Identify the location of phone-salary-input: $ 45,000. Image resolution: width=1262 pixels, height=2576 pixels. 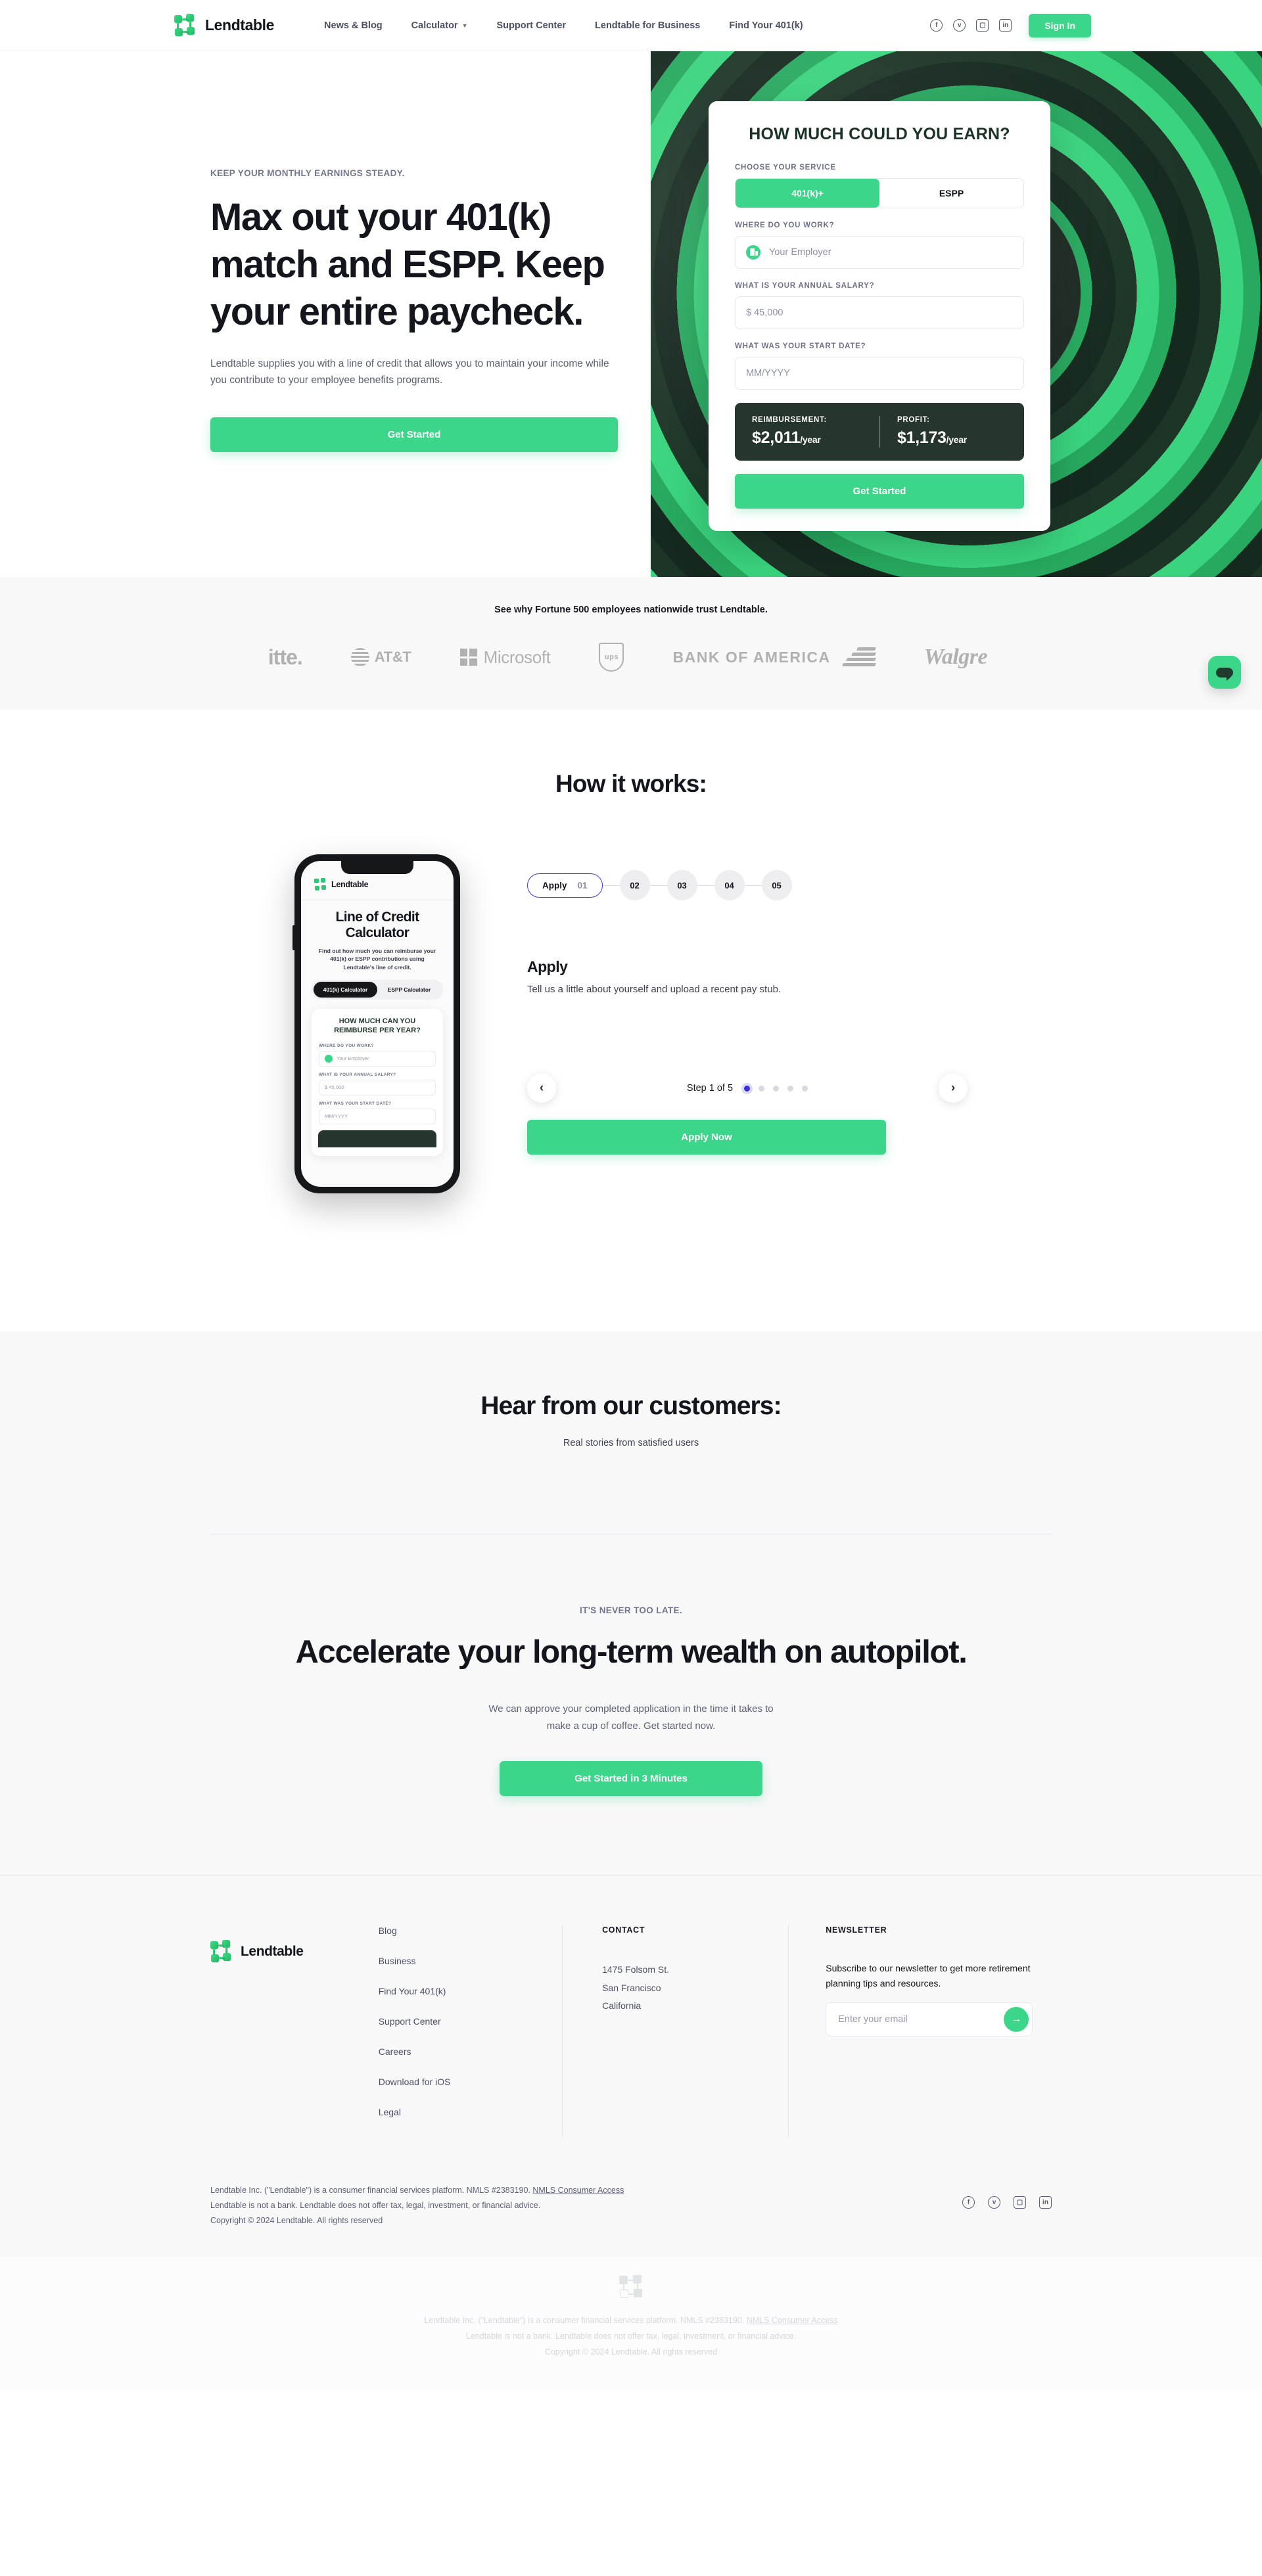
(378, 1087).